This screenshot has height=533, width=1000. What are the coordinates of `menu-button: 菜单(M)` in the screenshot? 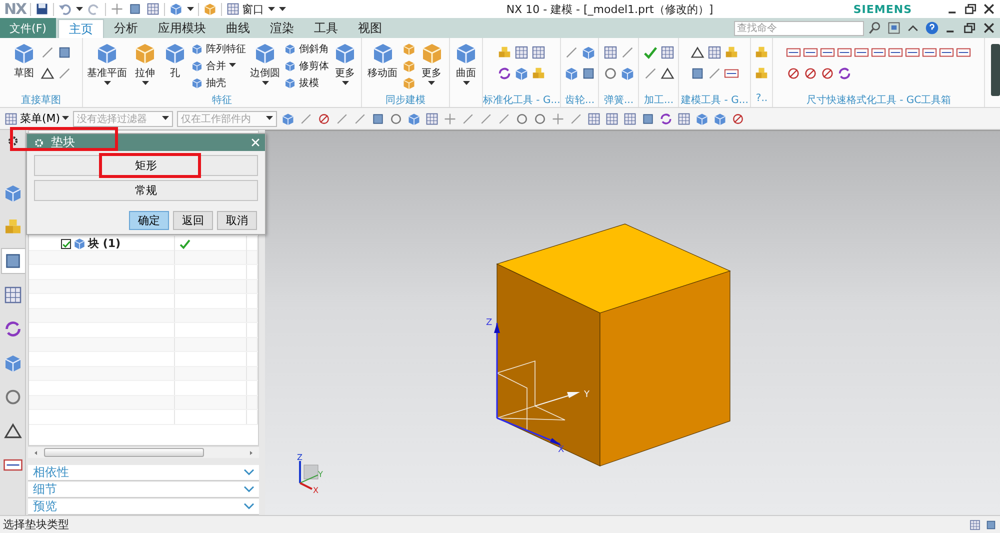 It's located at (37, 118).